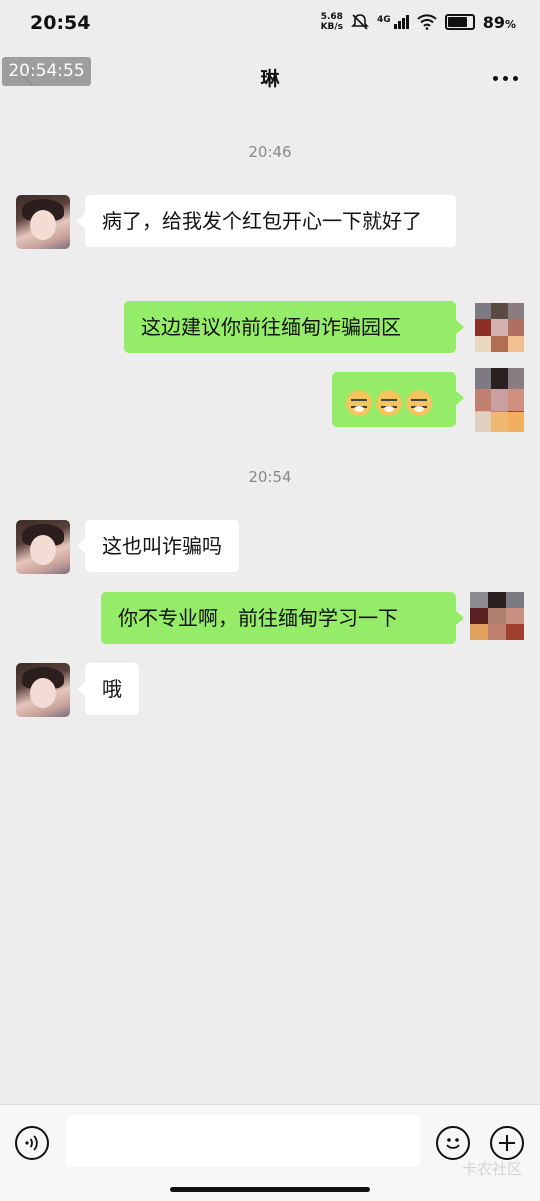 The height and width of the screenshot is (1201, 540). What do you see at coordinates (266, 221) in the screenshot?
I see `message-bubble-incoming: 病了，给我发个红包开心一下就好了` at bounding box center [266, 221].